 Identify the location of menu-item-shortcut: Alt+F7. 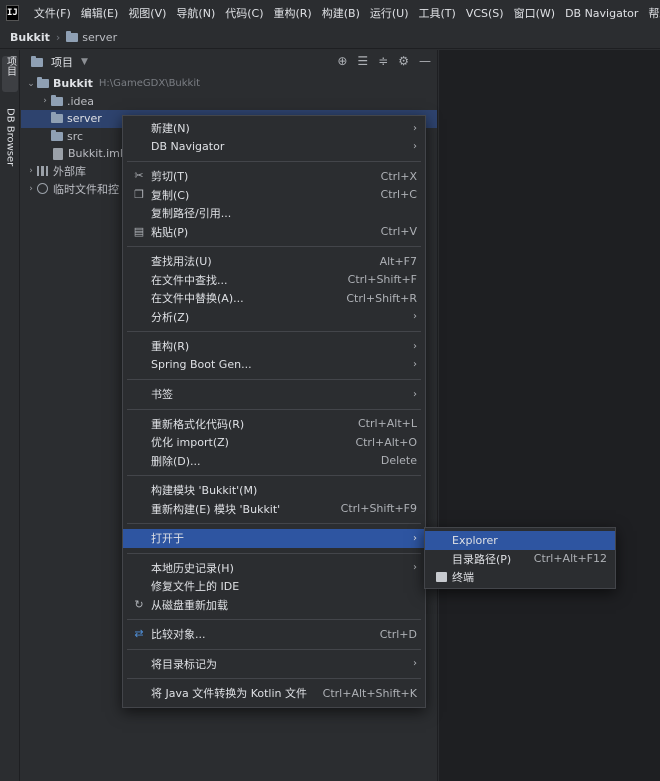
(398, 261).